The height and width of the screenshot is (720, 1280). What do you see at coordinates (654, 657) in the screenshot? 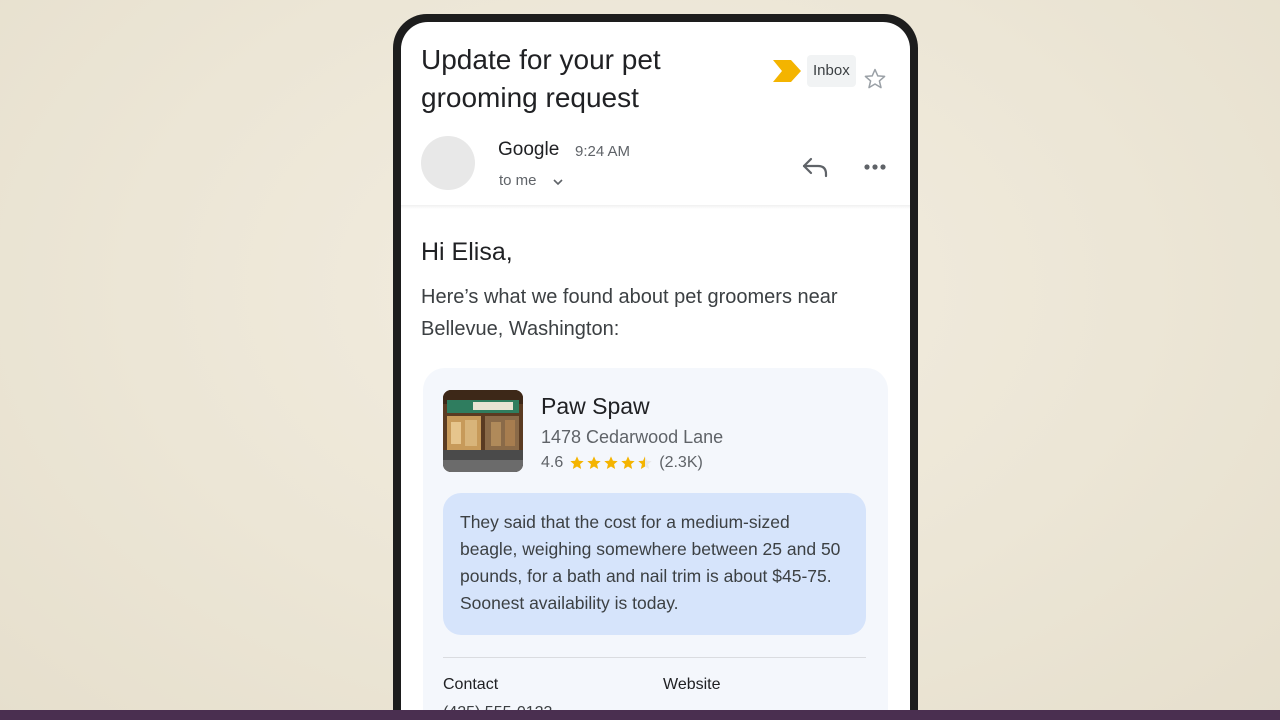
I see `card-divider` at bounding box center [654, 657].